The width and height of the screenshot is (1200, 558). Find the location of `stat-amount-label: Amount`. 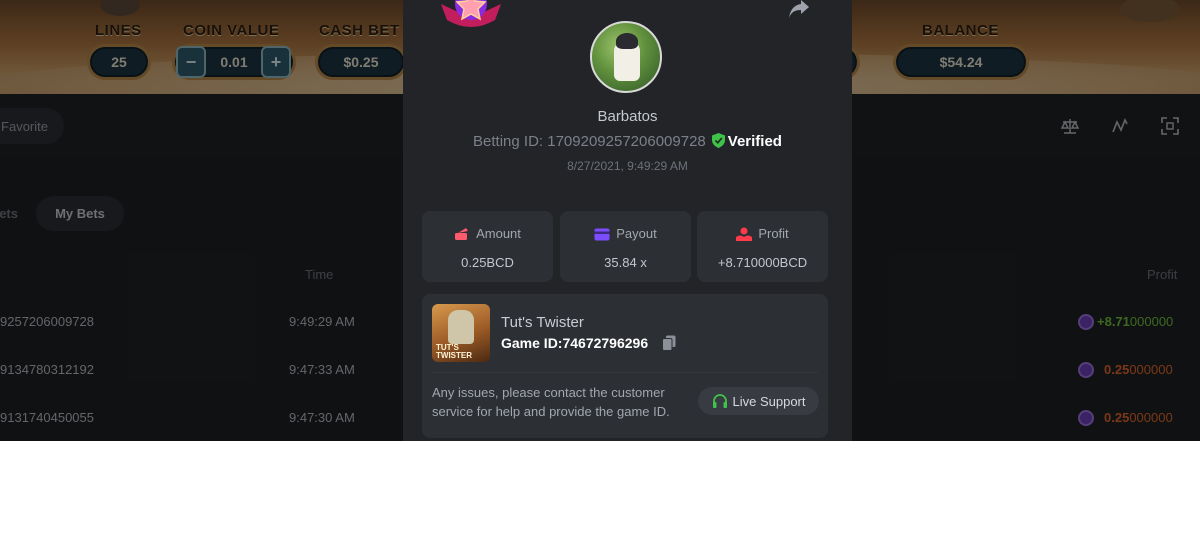

stat-amount-label: Amount is located at coordinates (487, 233).